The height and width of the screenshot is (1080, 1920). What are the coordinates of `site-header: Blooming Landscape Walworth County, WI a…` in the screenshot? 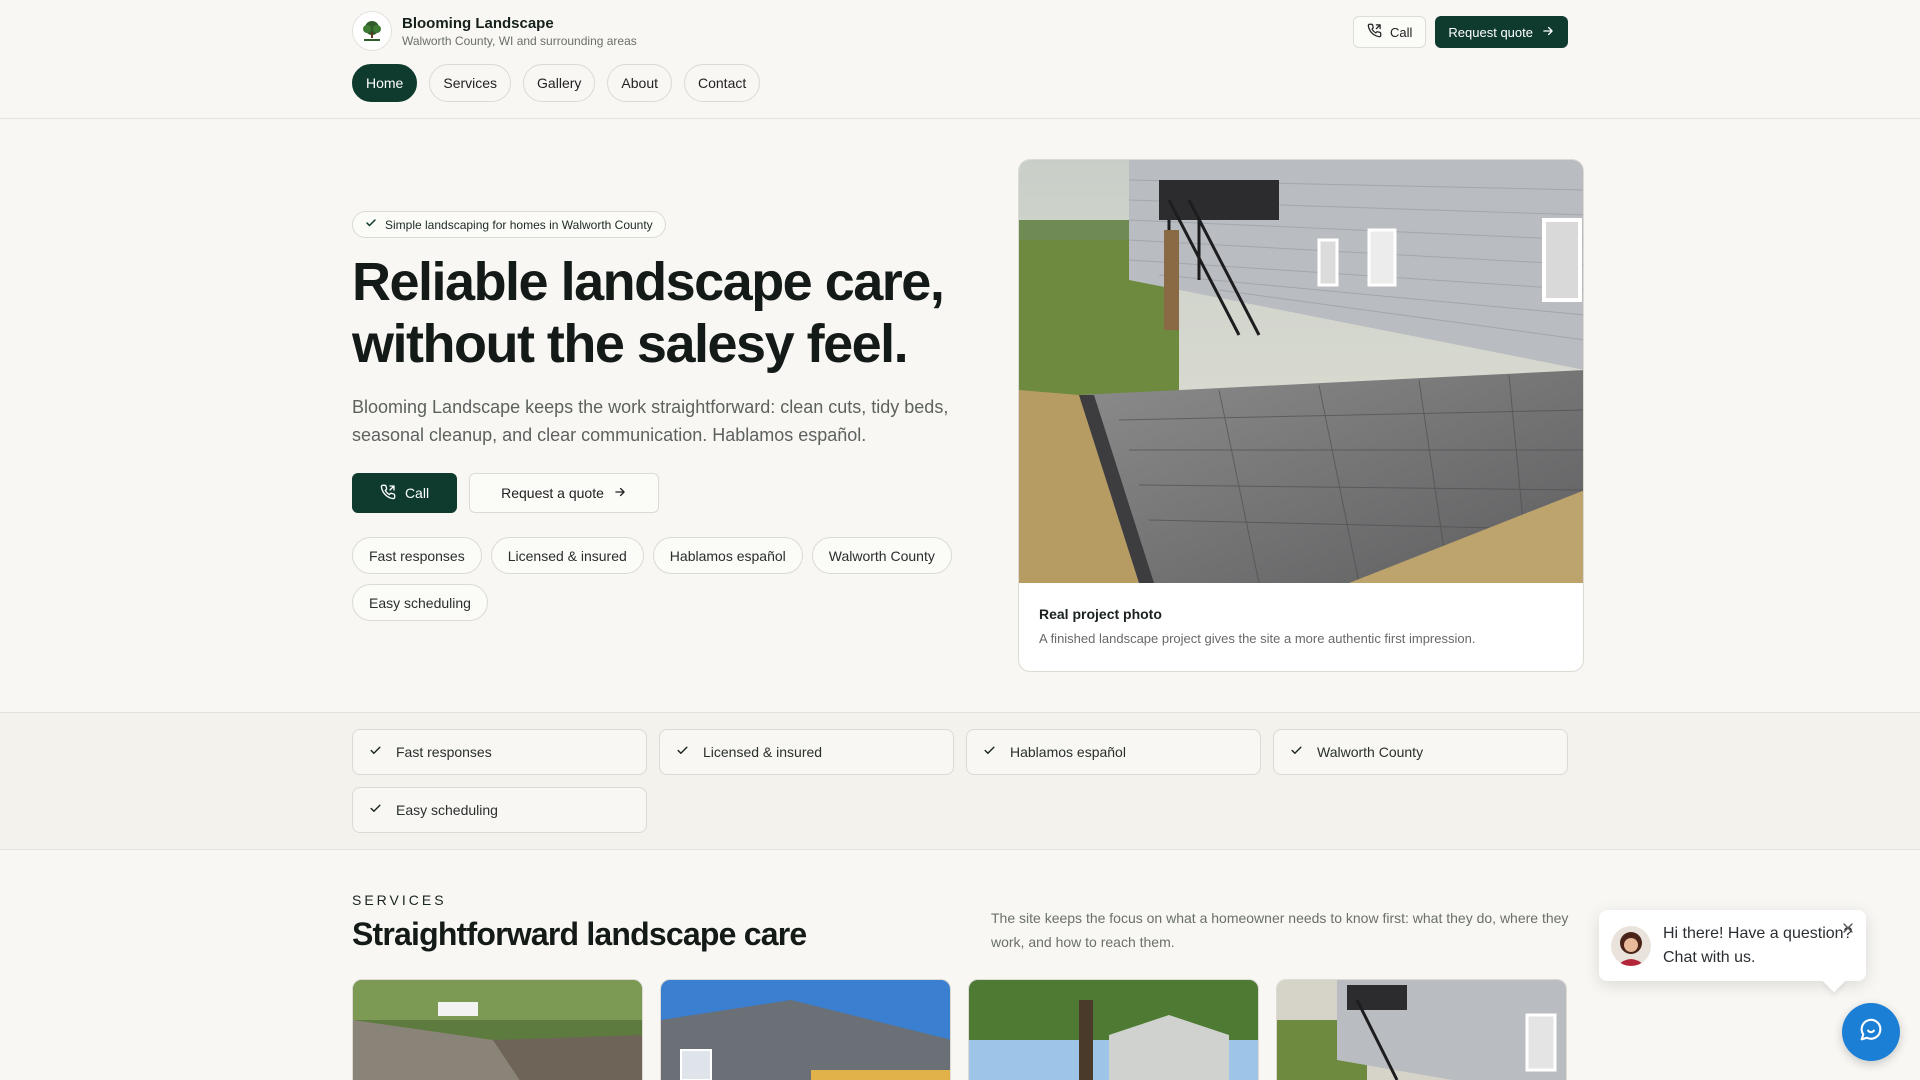 It's located at (960, 59).